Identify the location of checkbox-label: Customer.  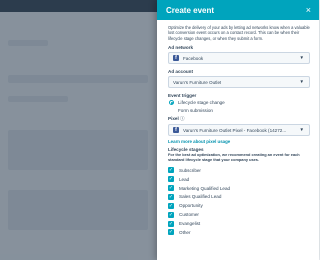
(189, 215).